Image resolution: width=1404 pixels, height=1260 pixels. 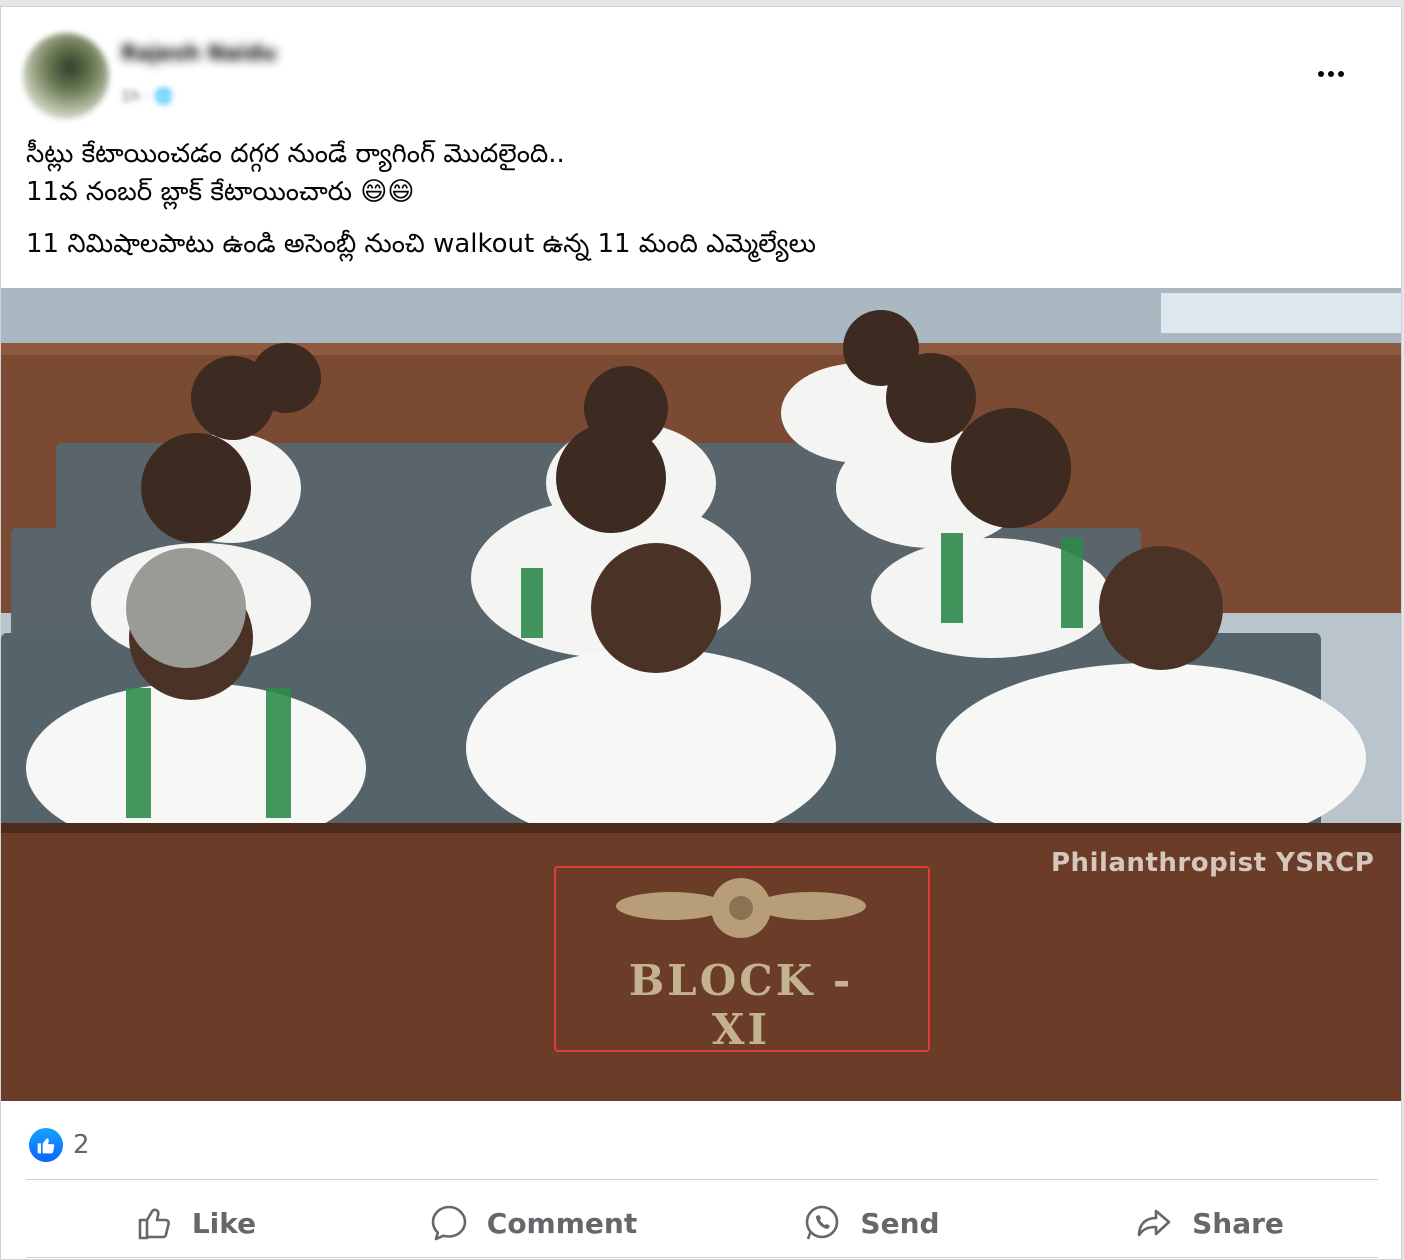 I want to click on post-timestamp: 1h · 🌐, so click(x=147, y=96).